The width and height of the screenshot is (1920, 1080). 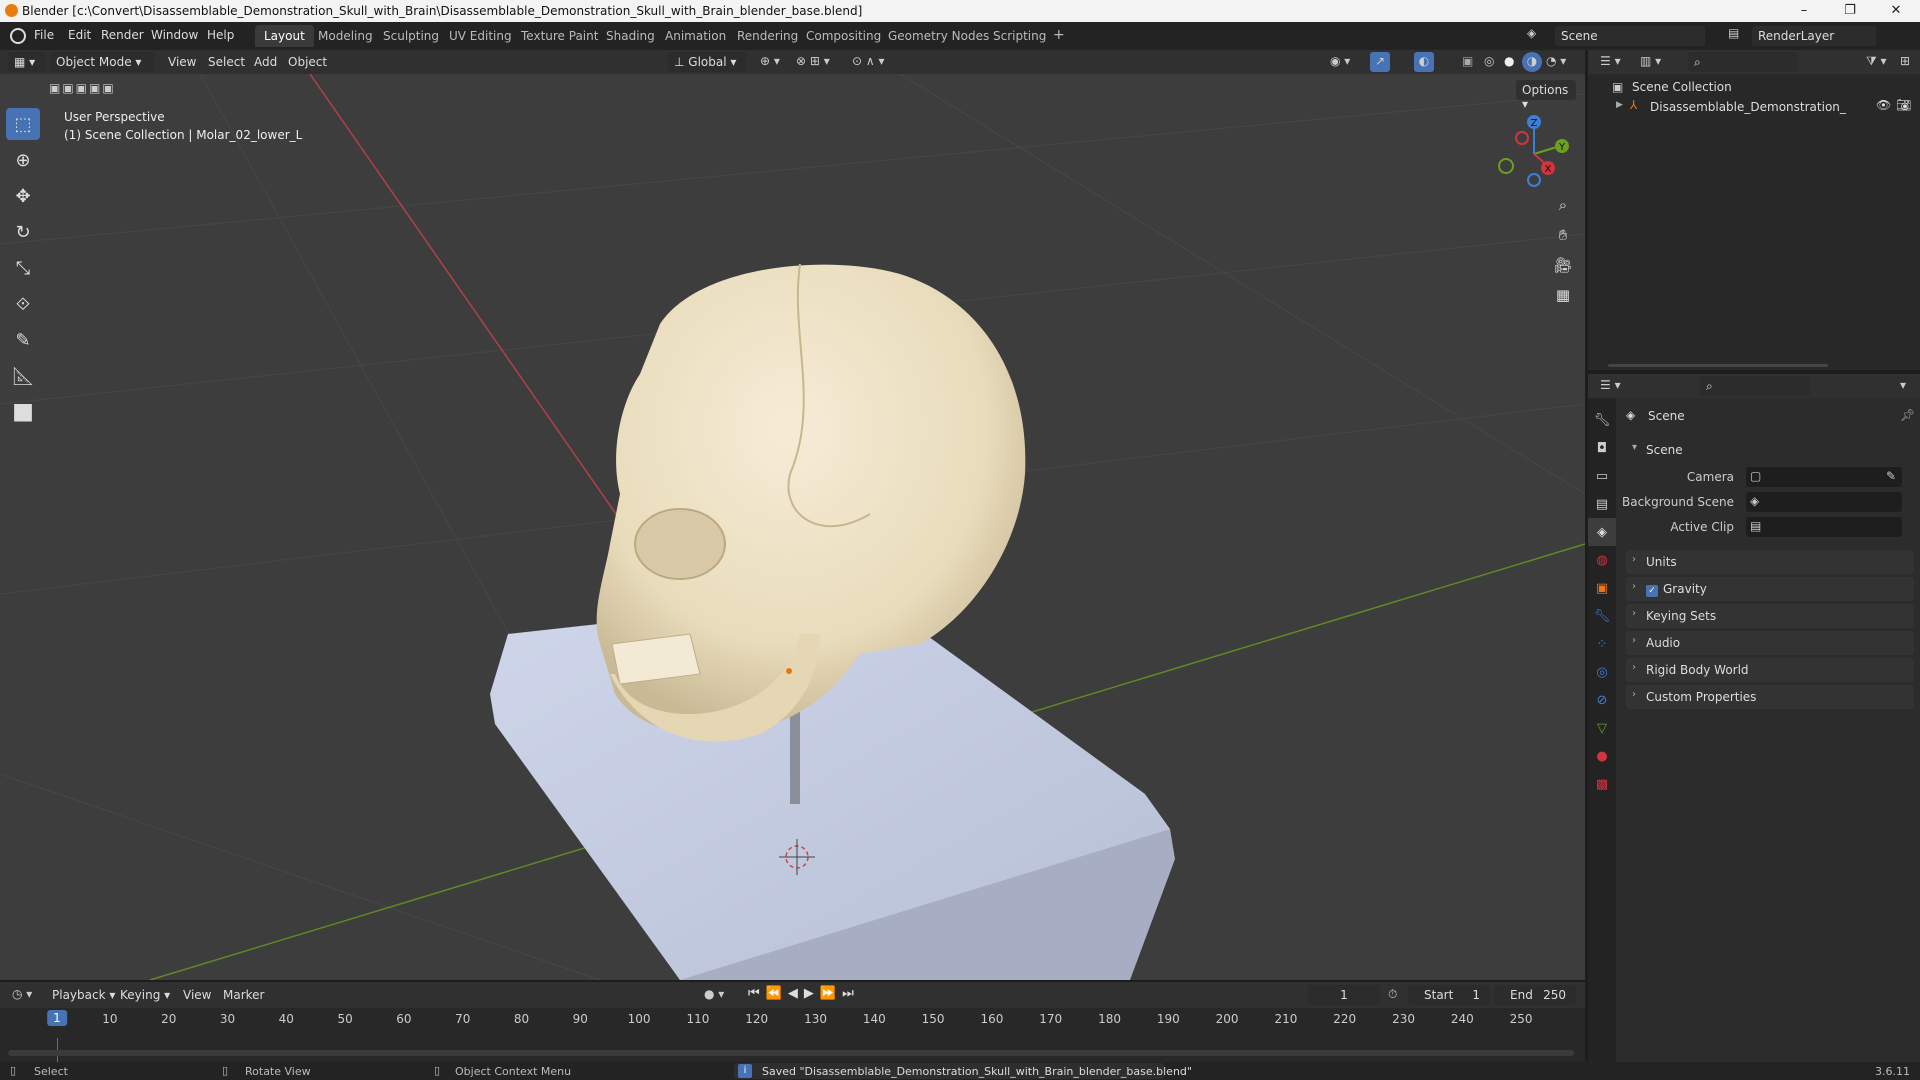 What do you see at coordinates (1509, 61) in the screenshot?
I see `solid-shading-icon: ●` at bounding box center [1509, 61].